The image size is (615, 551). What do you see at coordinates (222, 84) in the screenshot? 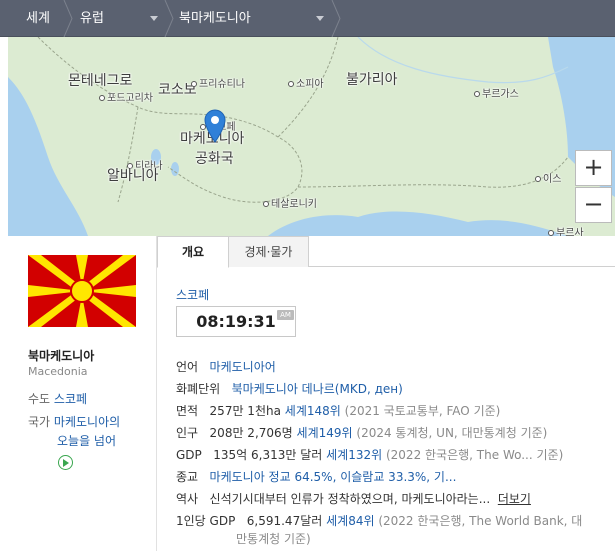
I see `map-label-pristina-text: 프리슈티나` at bounding box center [222, 84].